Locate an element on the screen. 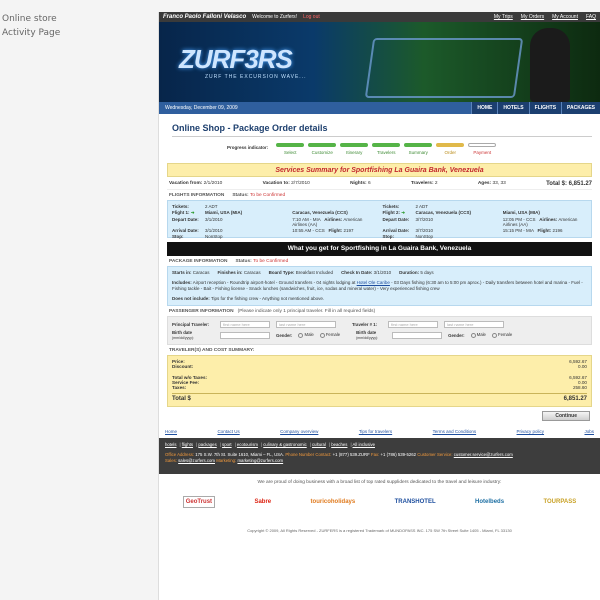 This screenshot has height=600, width=600. step-customize: Customize is located at coordinates (322, 149).